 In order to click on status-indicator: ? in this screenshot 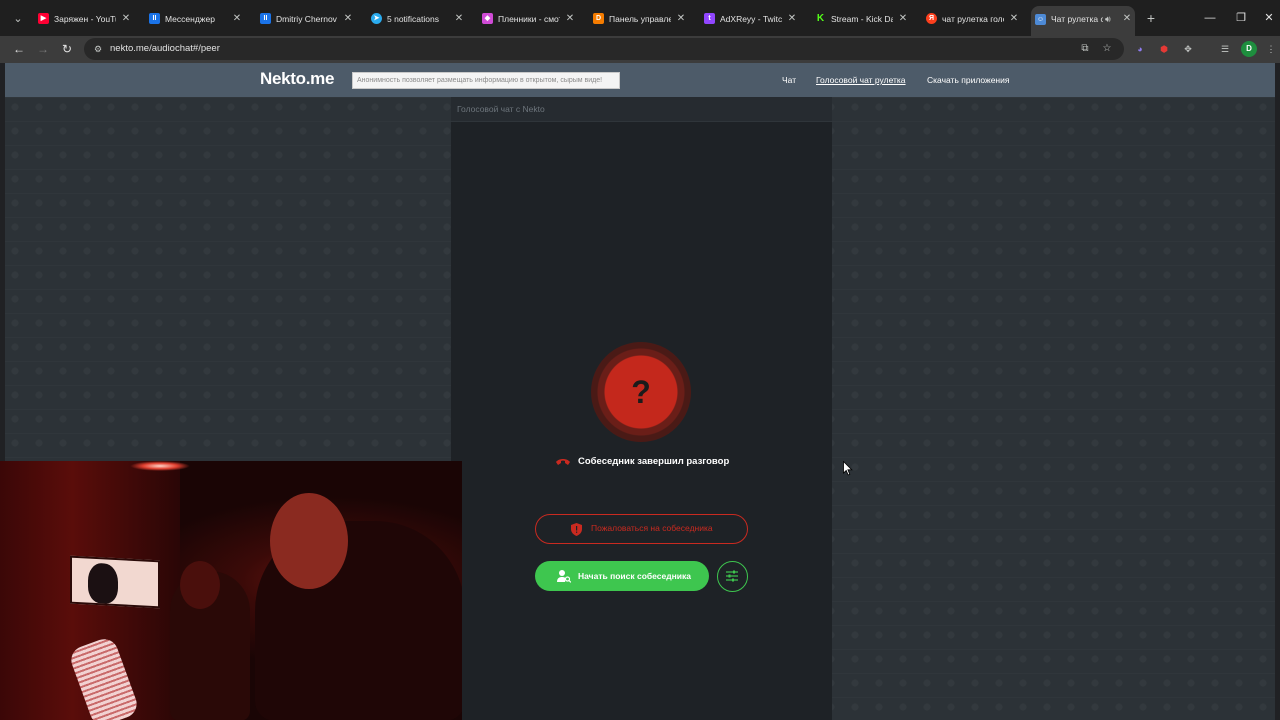, I will do `click(641, 392)`.